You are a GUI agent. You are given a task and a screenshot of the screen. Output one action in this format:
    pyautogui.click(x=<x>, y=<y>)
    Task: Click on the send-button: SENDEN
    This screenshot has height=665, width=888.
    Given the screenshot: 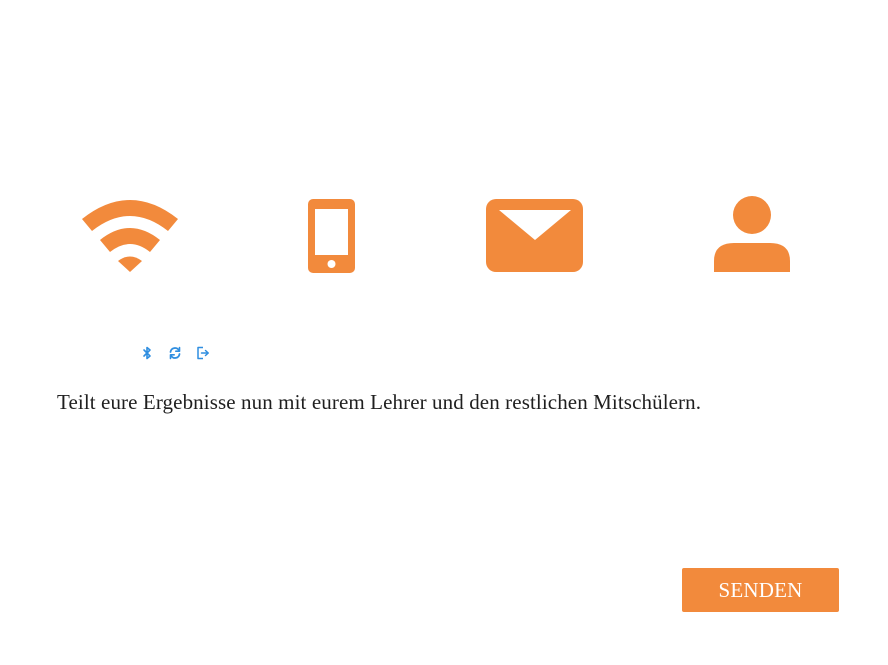 What is the action you would take?
    pyautogui.click(x=760, y=590)
    